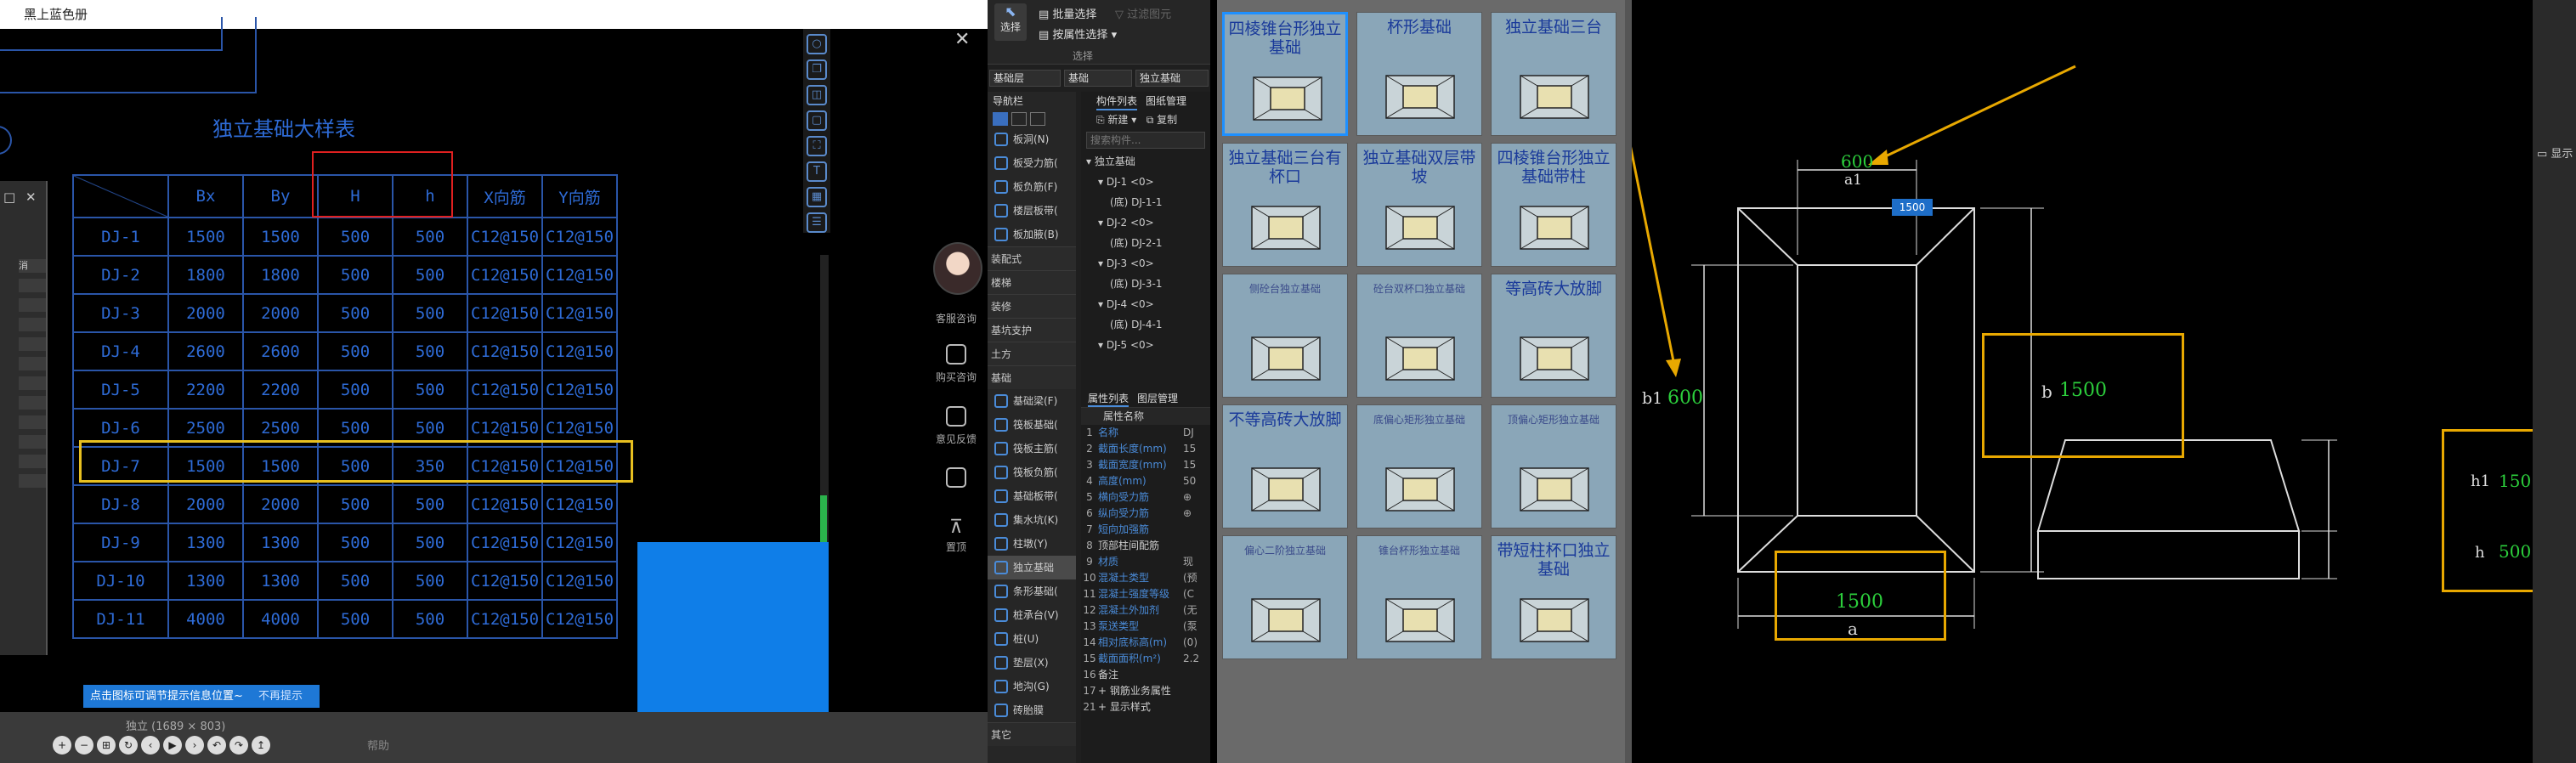 The height and width of the screenshot is (763, 2576). What do you see at coordinates (84, 745) in the screenshot?
I see `nav-control-button: −` at bounding box center [84, 745].